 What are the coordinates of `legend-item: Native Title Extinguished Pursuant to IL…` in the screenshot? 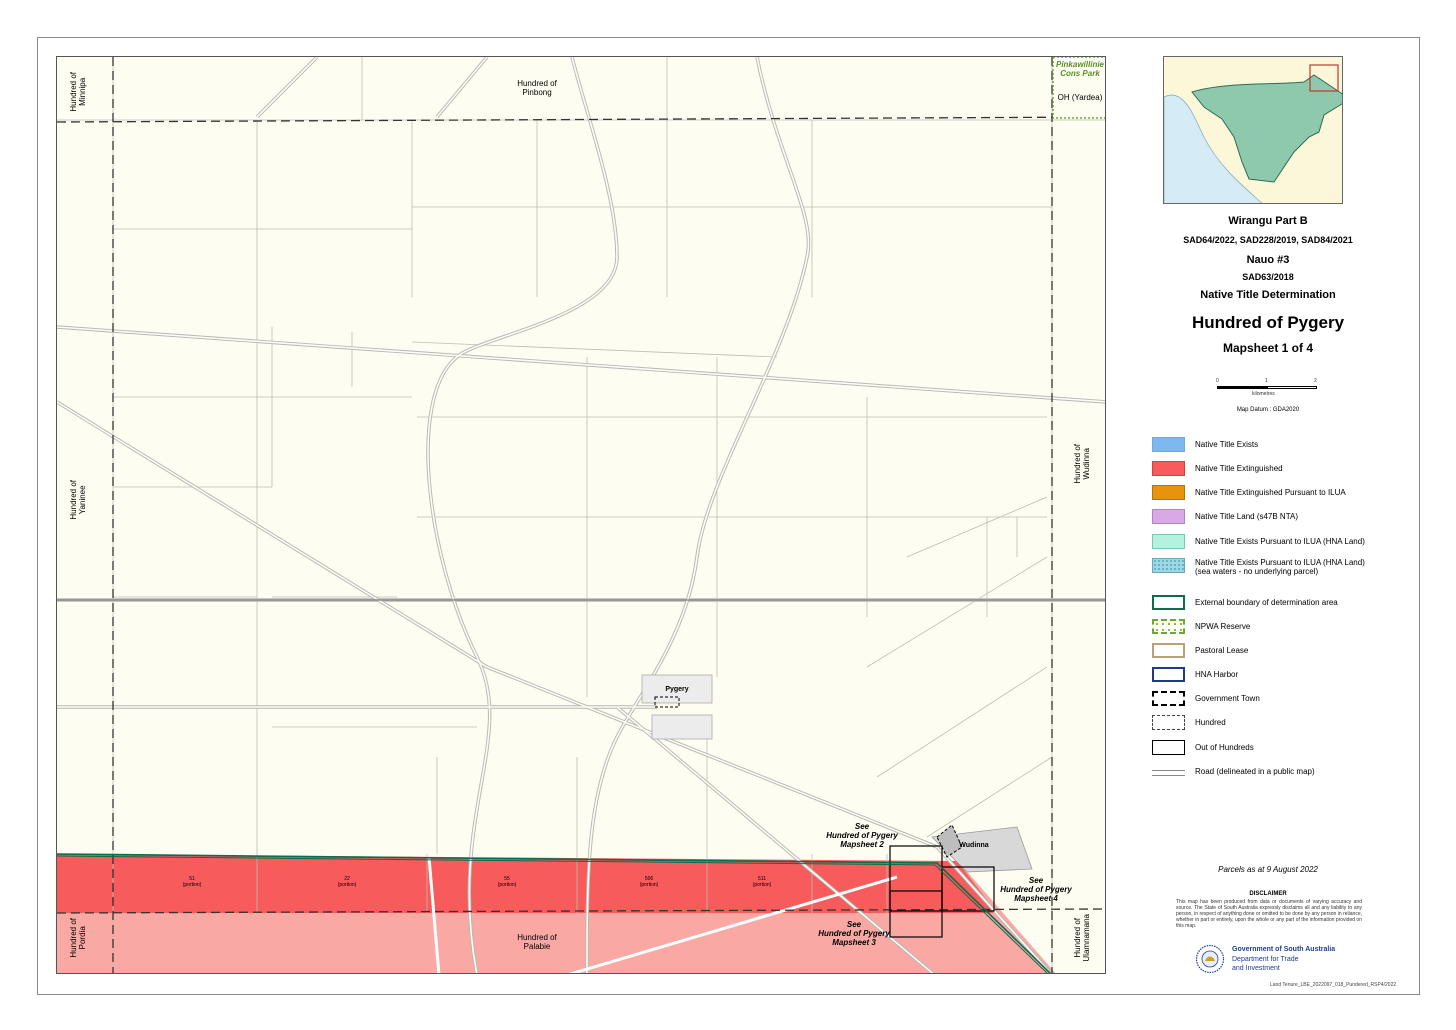 It's located at (1282, 494).